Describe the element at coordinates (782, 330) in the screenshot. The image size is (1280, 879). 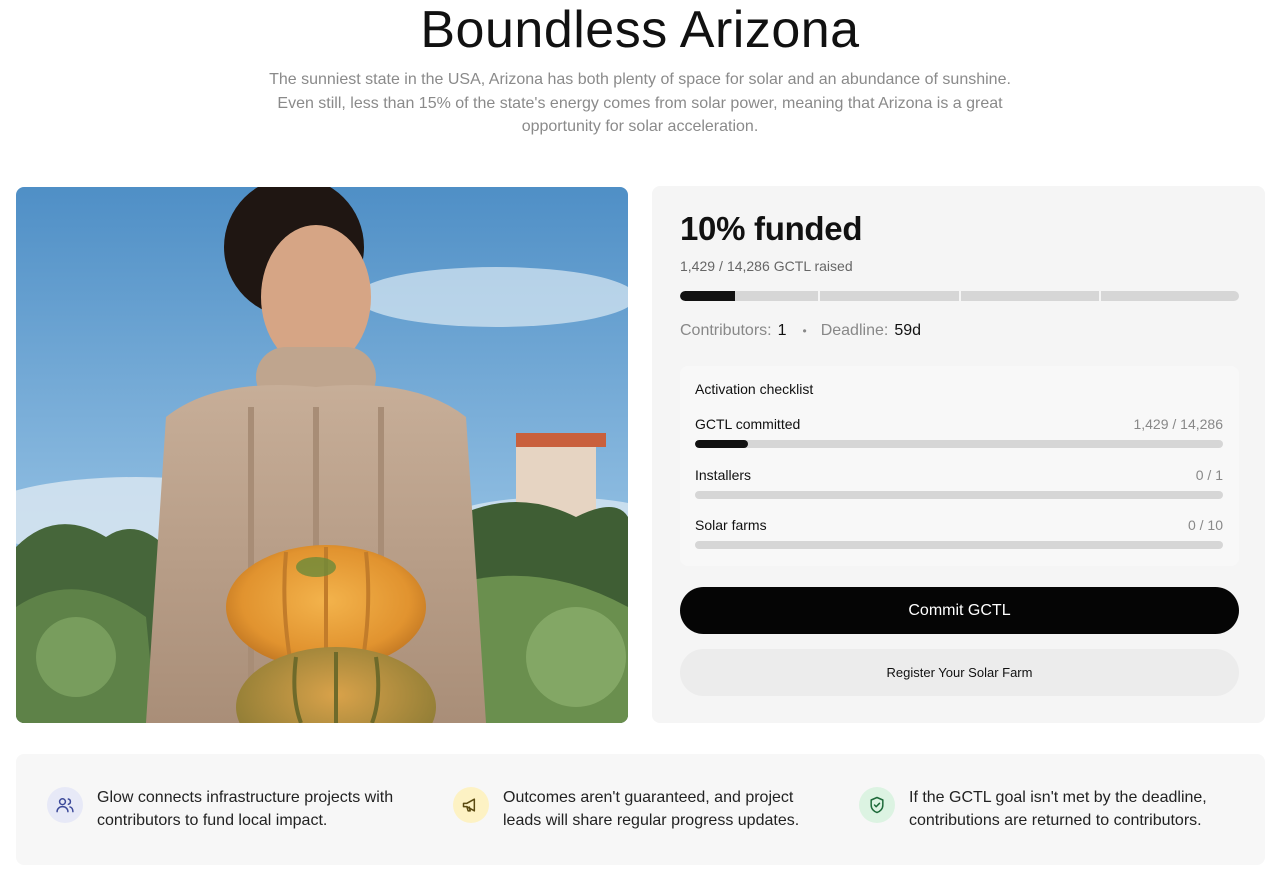
I see `contributors-value: 1` at that location.